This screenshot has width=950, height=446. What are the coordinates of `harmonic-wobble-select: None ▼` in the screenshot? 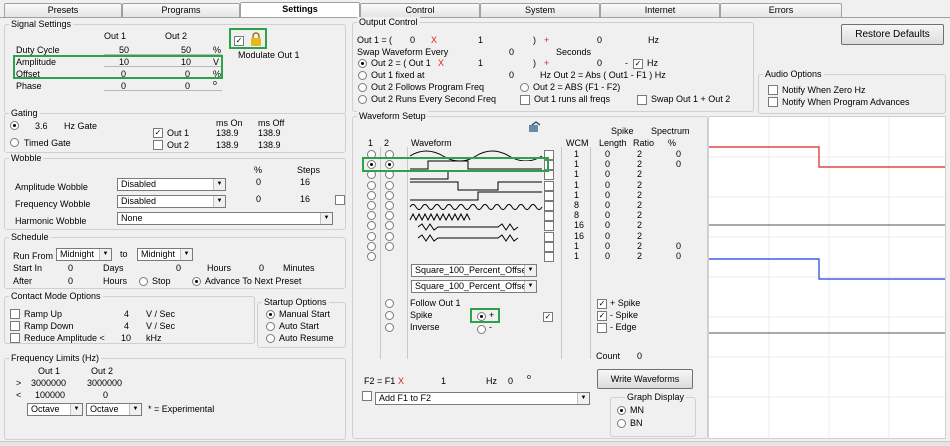 It's located at (225, 218).